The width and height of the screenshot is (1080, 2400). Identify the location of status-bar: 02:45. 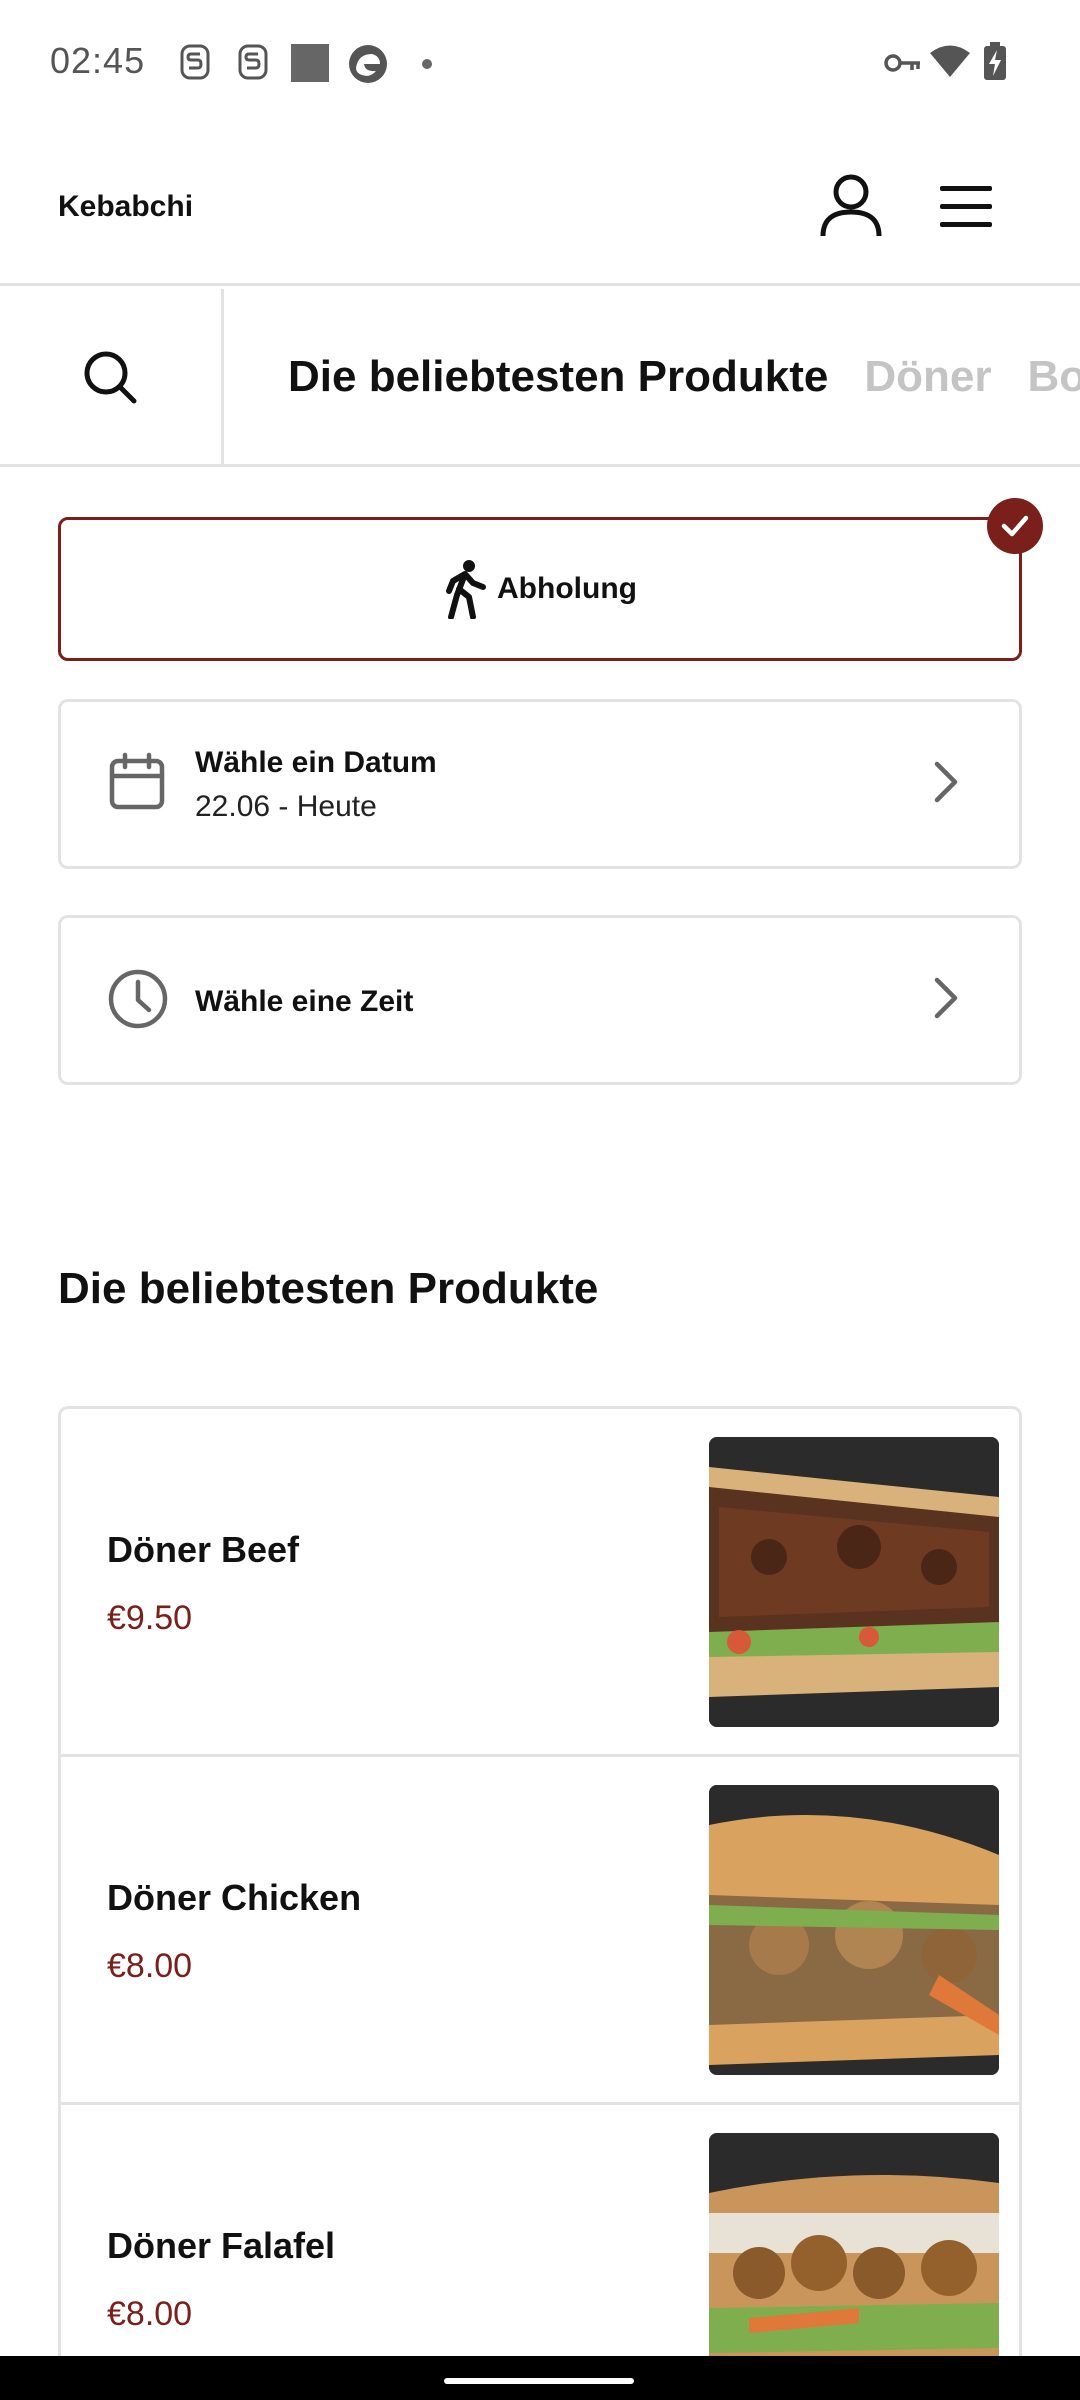
(540, 63).